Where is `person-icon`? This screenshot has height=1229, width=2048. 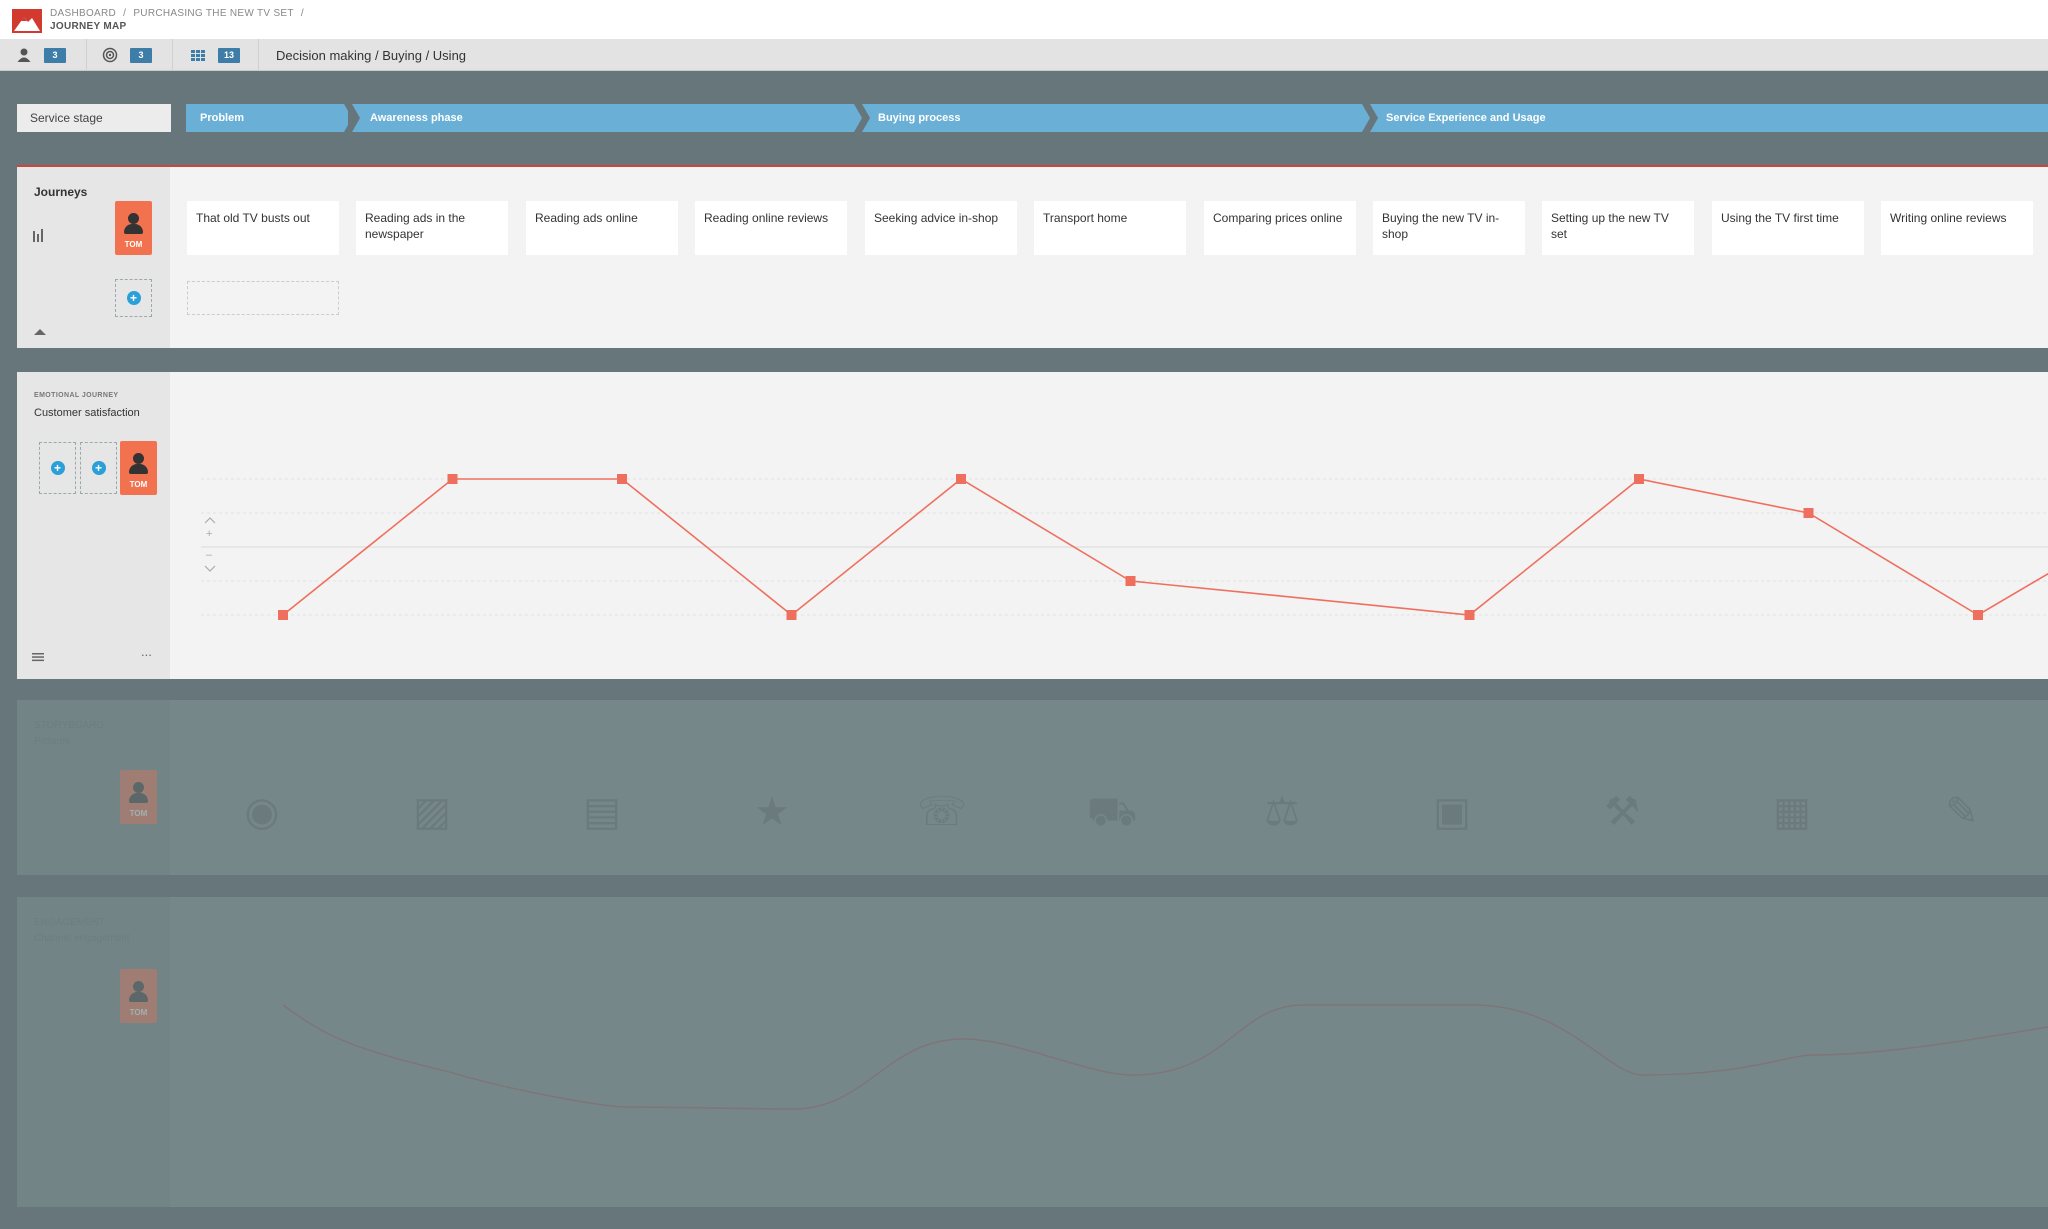
person-icon is located at coordinates (24, 55).